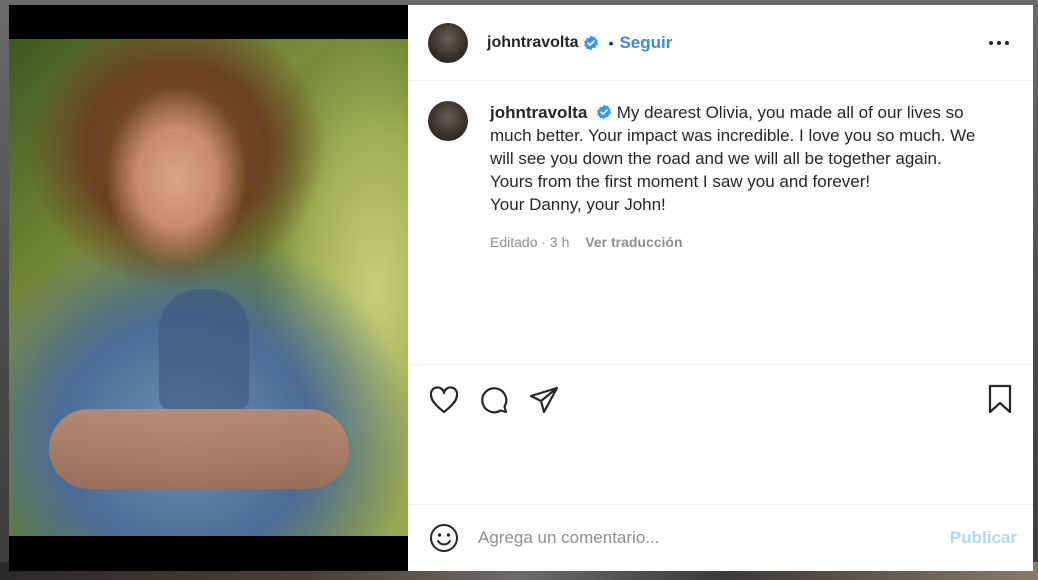 This screenshot has height=580, width=1038. I want to click on author-avatar, so click(448, 42).